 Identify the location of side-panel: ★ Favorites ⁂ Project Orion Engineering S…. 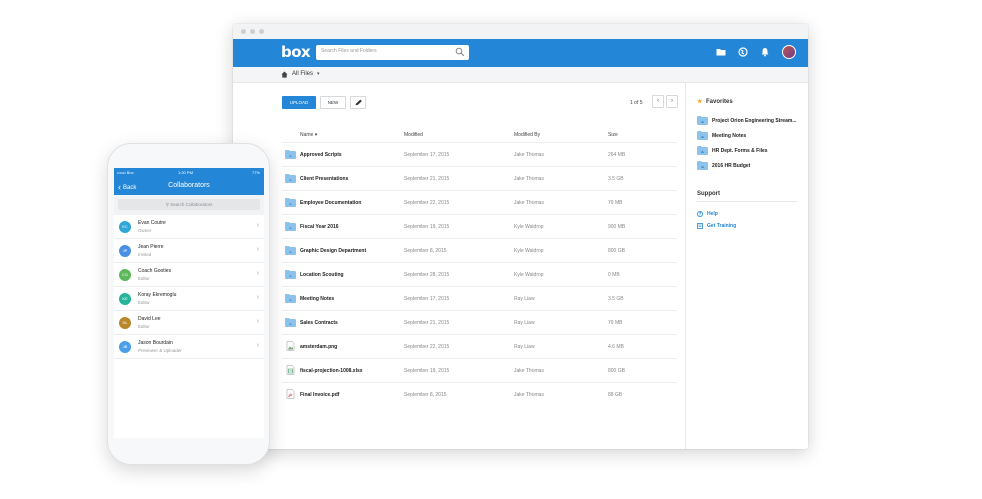
(746, 266).